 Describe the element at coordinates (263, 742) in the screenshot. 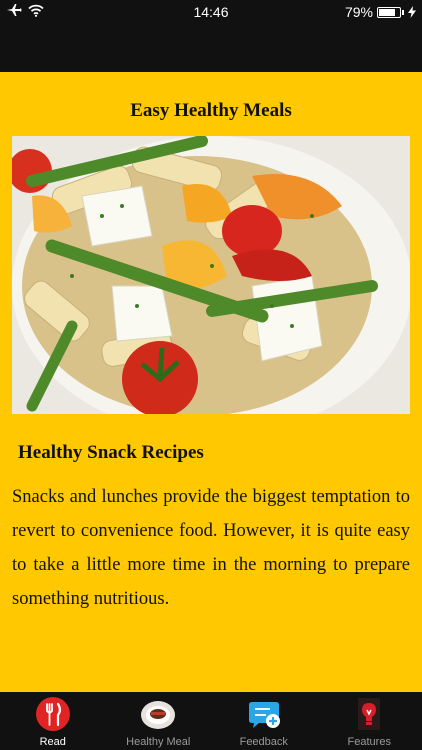

I see `tab-feedback-label: Feedback` at that location.